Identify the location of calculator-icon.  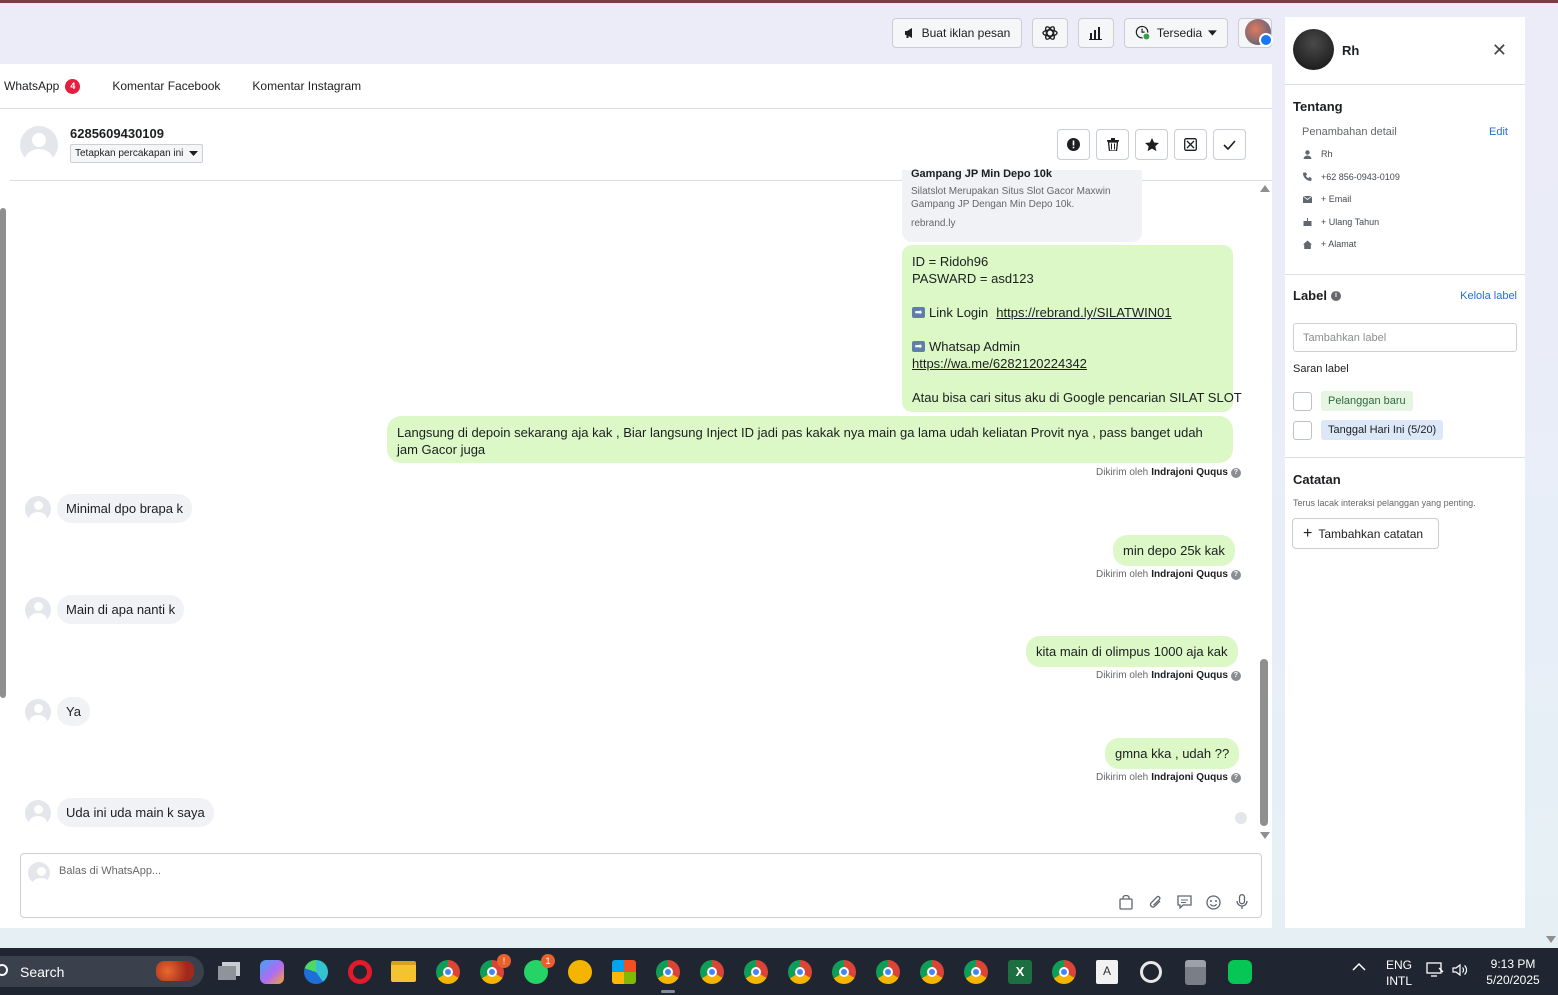
(1195, 972).